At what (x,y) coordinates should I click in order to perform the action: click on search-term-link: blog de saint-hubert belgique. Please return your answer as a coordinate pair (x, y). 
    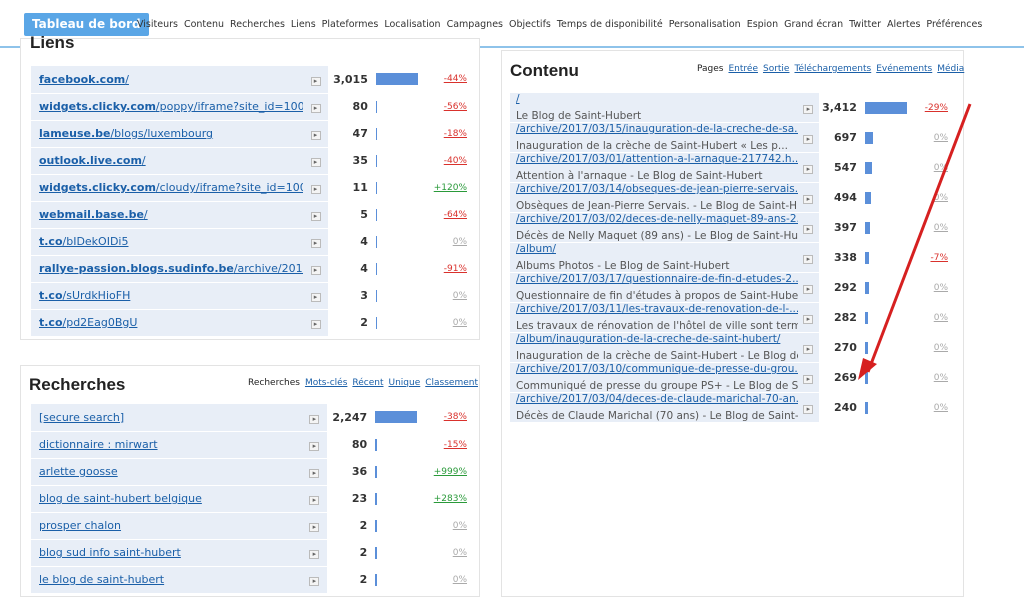
    Looking at the image, I should click on (120, 498).